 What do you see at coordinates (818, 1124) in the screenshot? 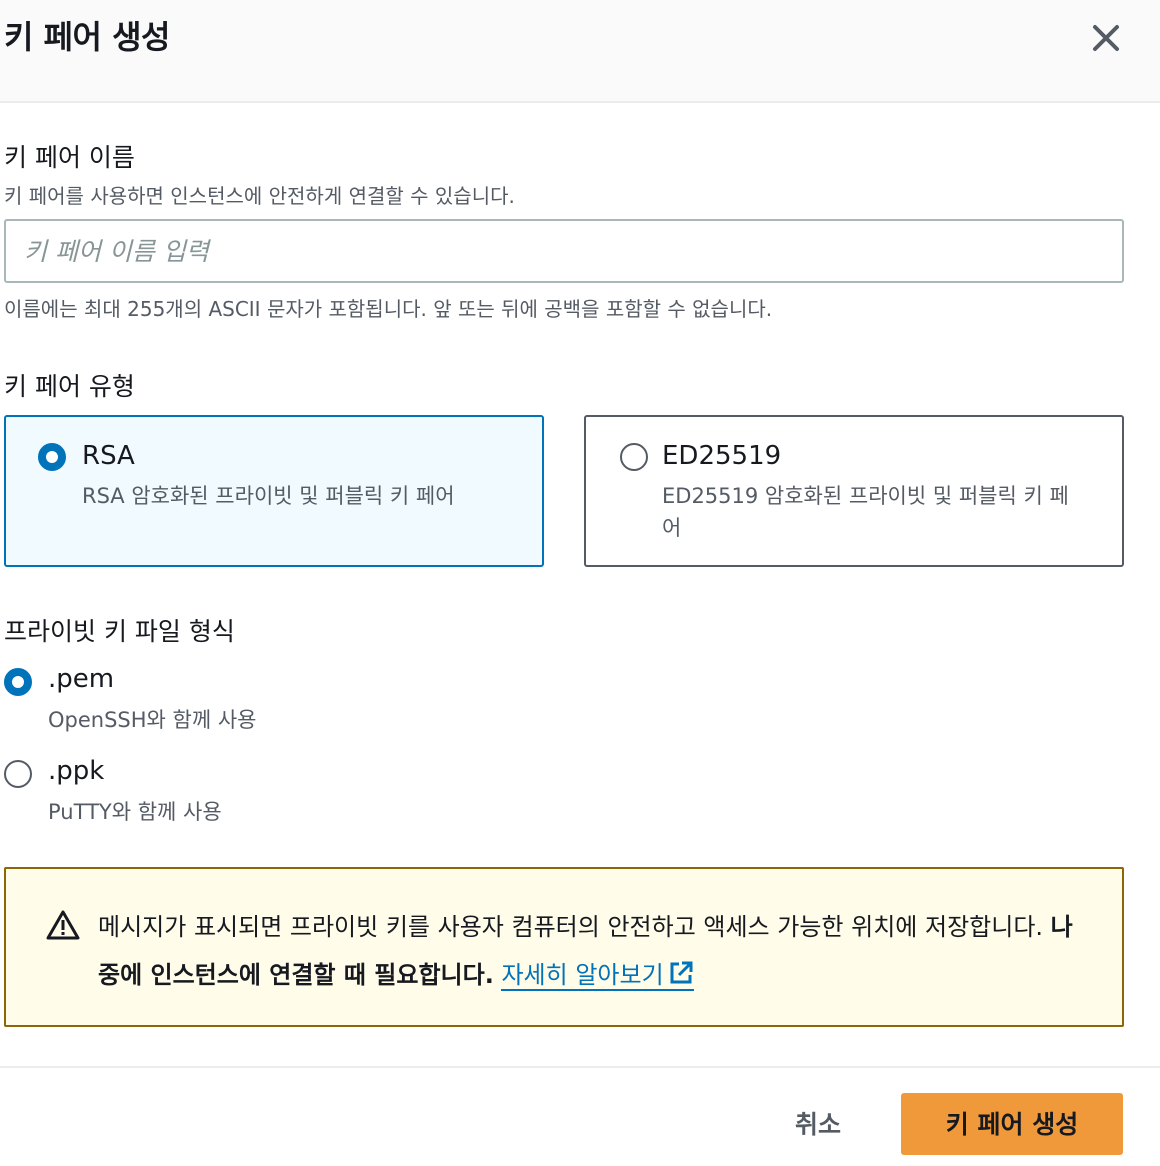
I see `cancel-button: 취소` at bounding box center [818, 1124].